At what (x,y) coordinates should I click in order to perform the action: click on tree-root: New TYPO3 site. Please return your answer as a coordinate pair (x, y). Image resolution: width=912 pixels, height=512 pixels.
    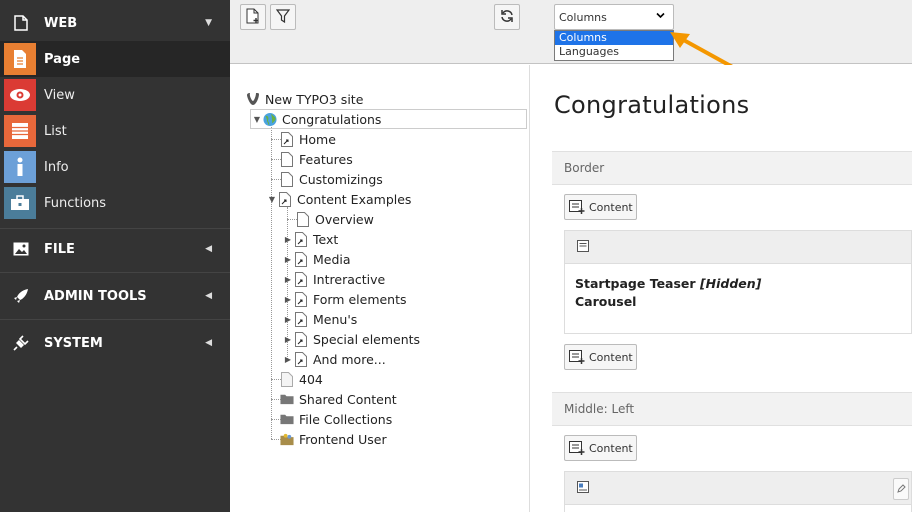
    Looking at the image, I should click on (304, 99).